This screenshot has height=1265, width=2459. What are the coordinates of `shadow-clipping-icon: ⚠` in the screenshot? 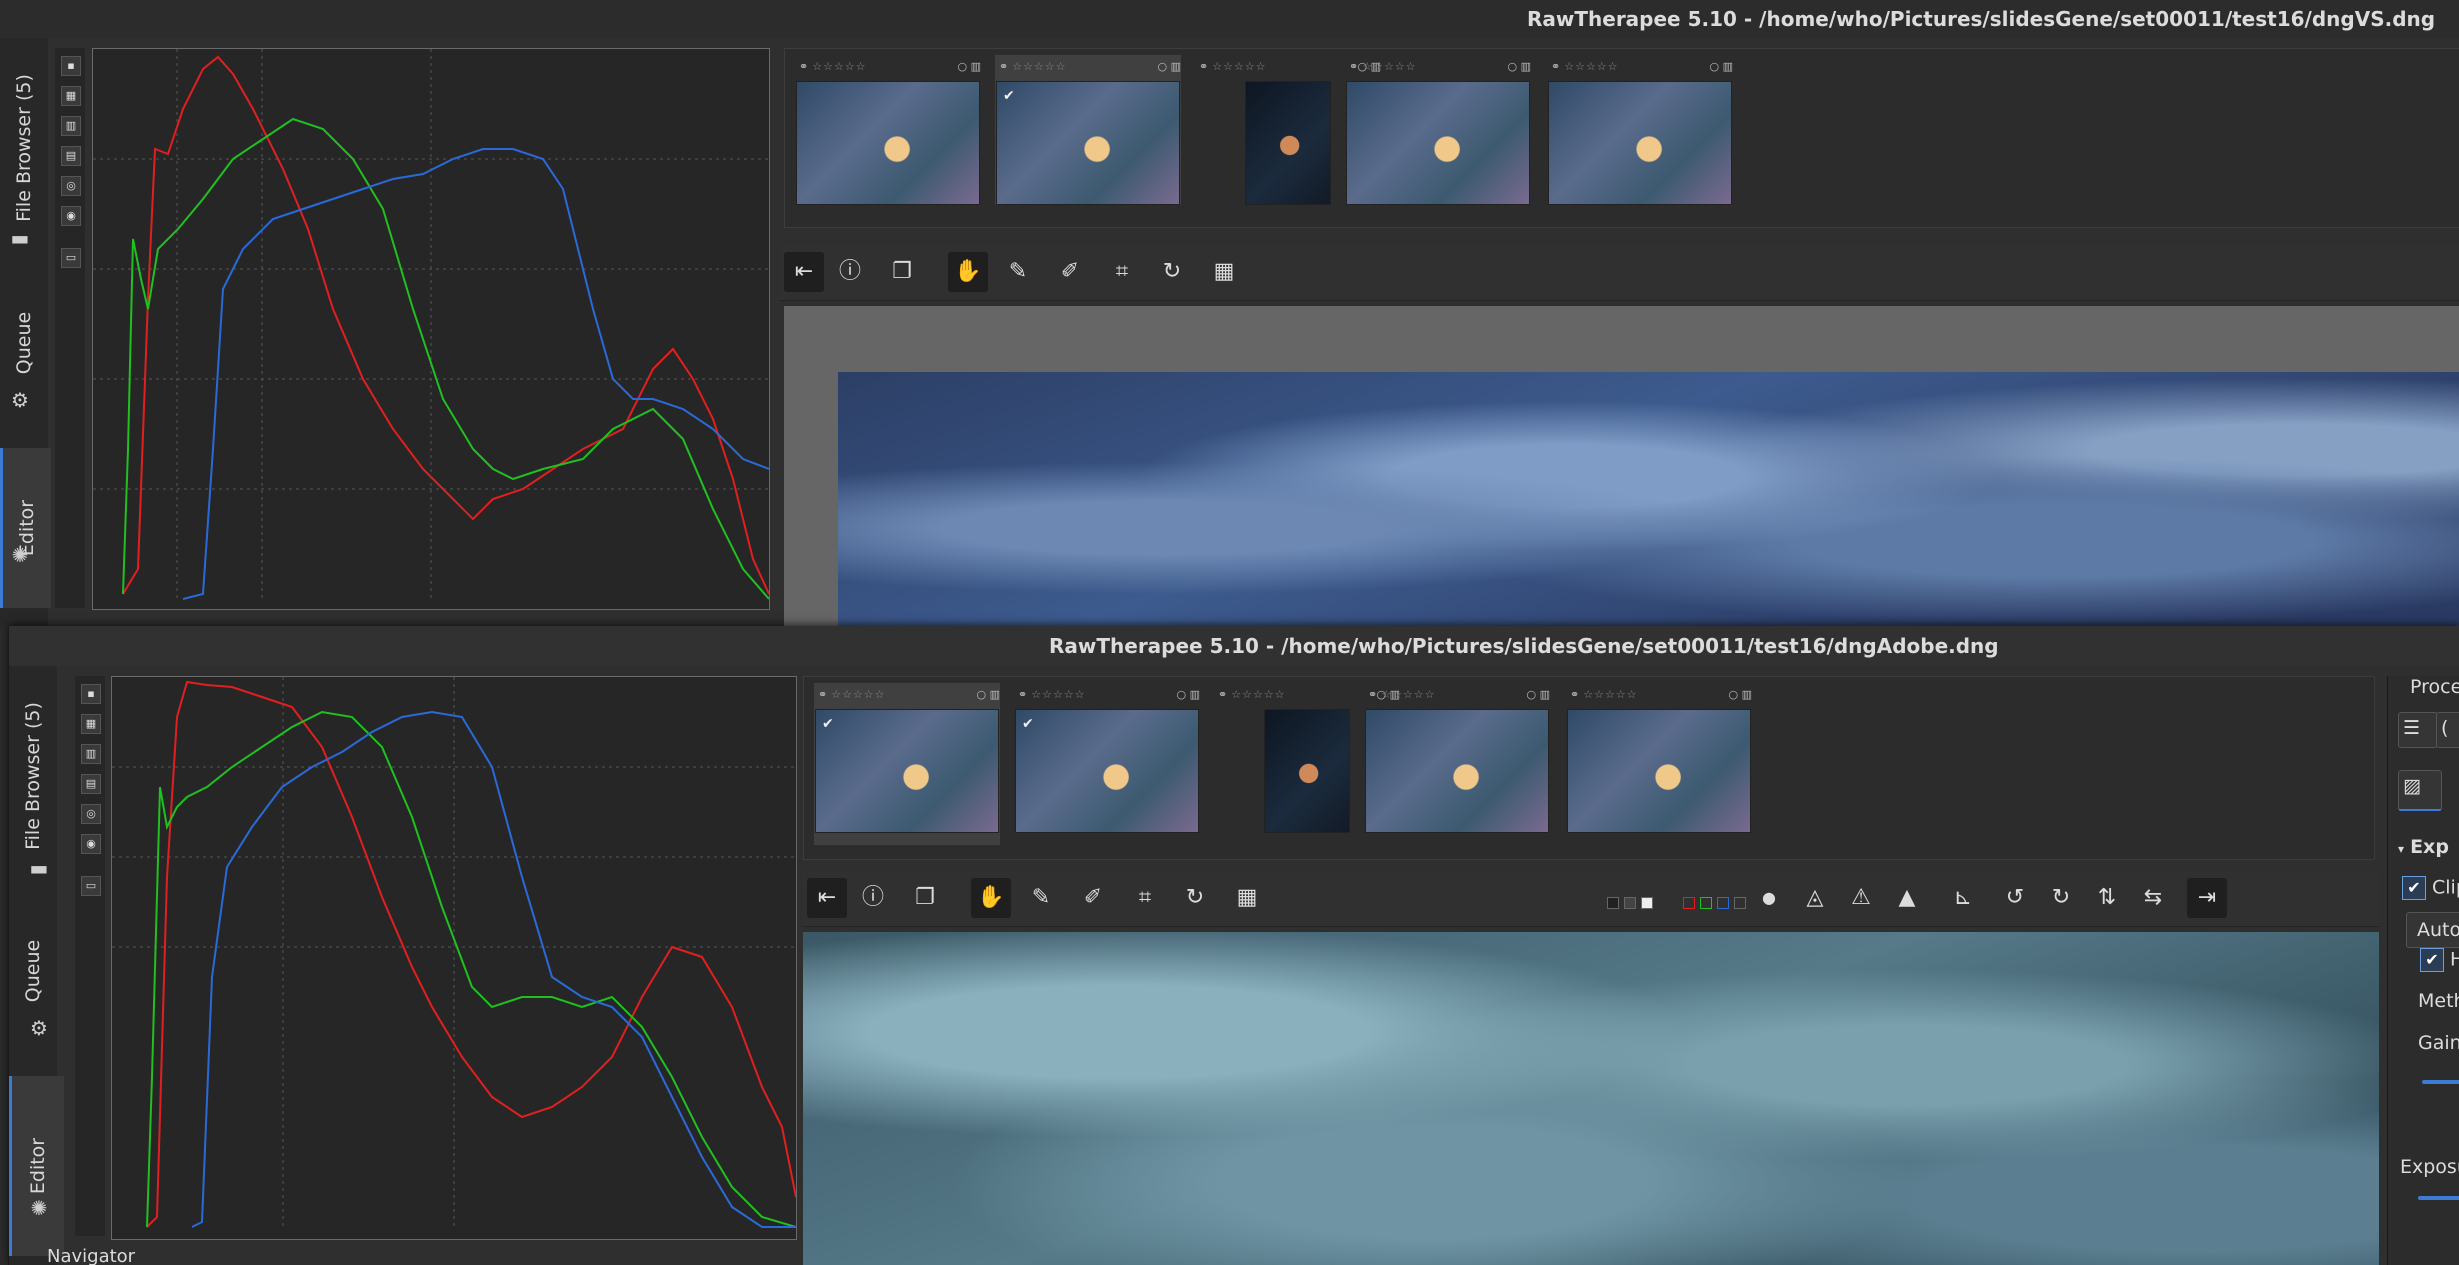 It's located at (1861, 898).